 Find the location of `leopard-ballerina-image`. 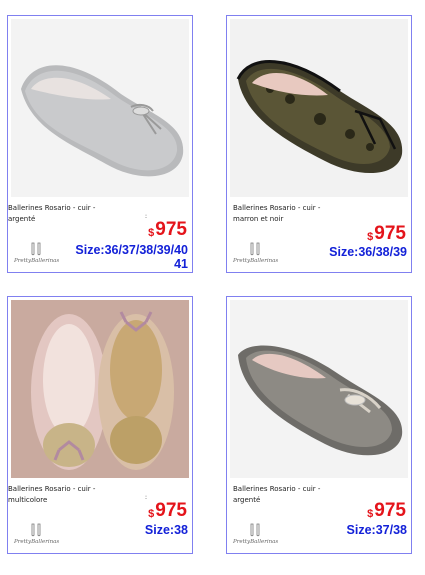

leopard-ballerina-image is located at coordinates (319, 108).